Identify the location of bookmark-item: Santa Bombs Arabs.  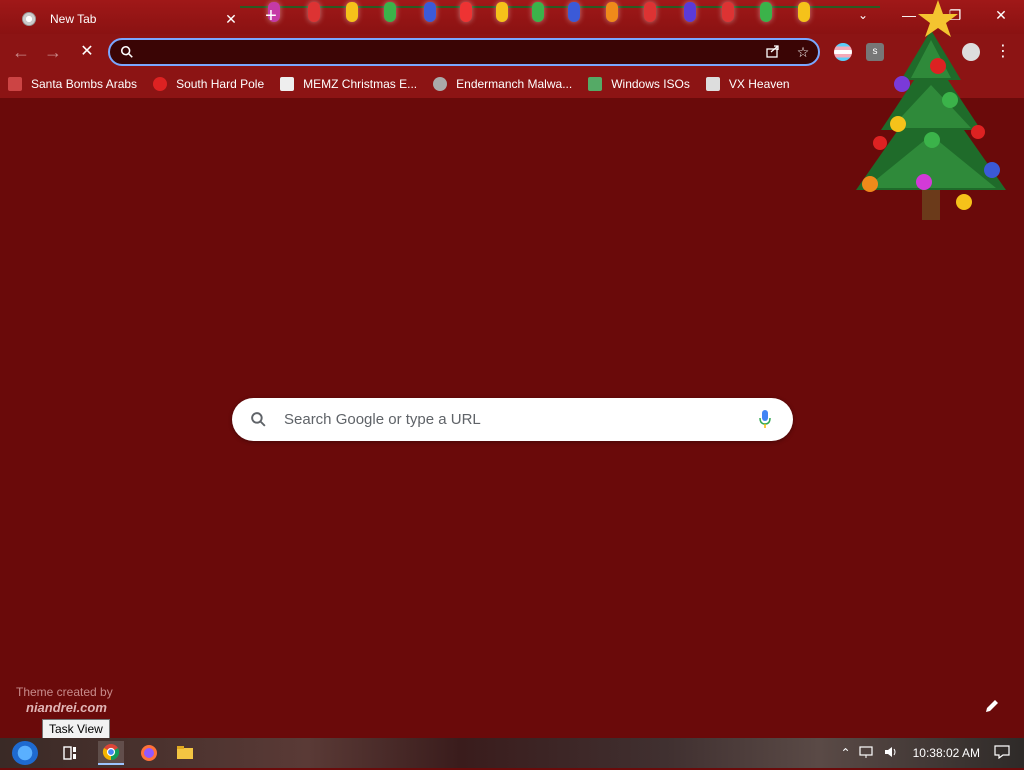
(72, 84).